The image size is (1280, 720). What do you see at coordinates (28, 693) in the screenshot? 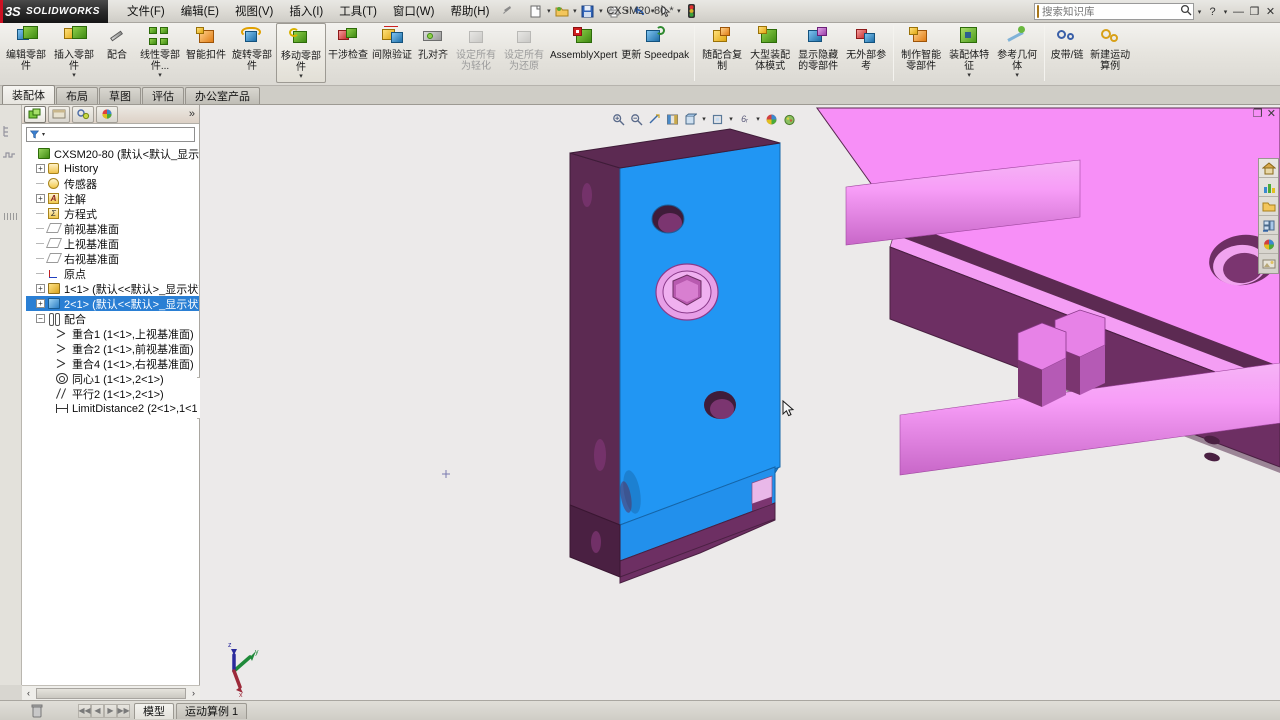
I see `scroll-left-icon: ‹` at bounding box center [28, 693].